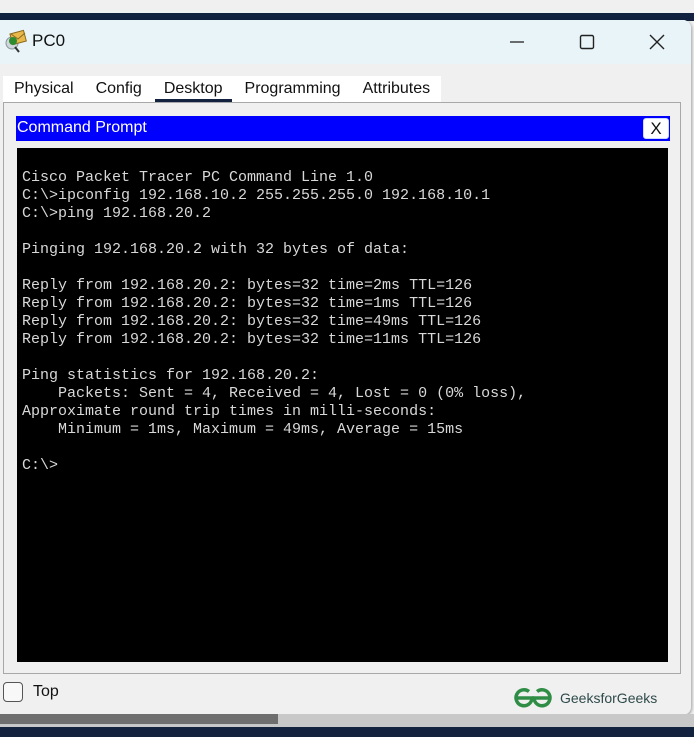 The width and height of the screenshot is (694, 737). What do you see at coordinates (293, 89) in the screenshot?
I see `tab-programming: Programming` at bounding box center [293, 89].